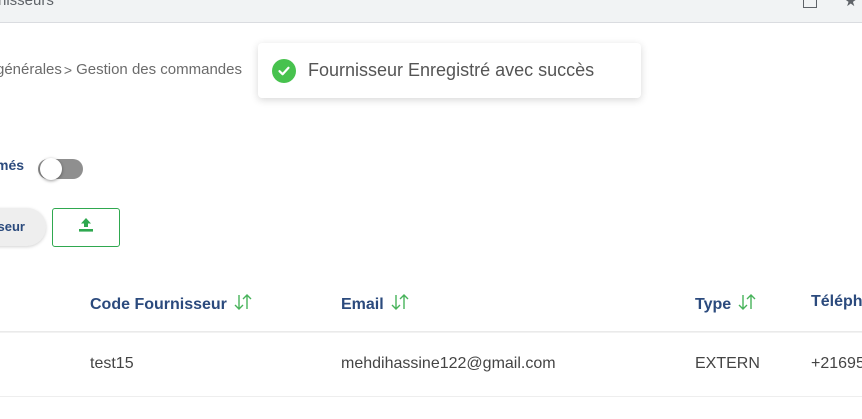 This screenshot has width=862, height=419. I want to click on column-header-email: Email, so click(375, 304).